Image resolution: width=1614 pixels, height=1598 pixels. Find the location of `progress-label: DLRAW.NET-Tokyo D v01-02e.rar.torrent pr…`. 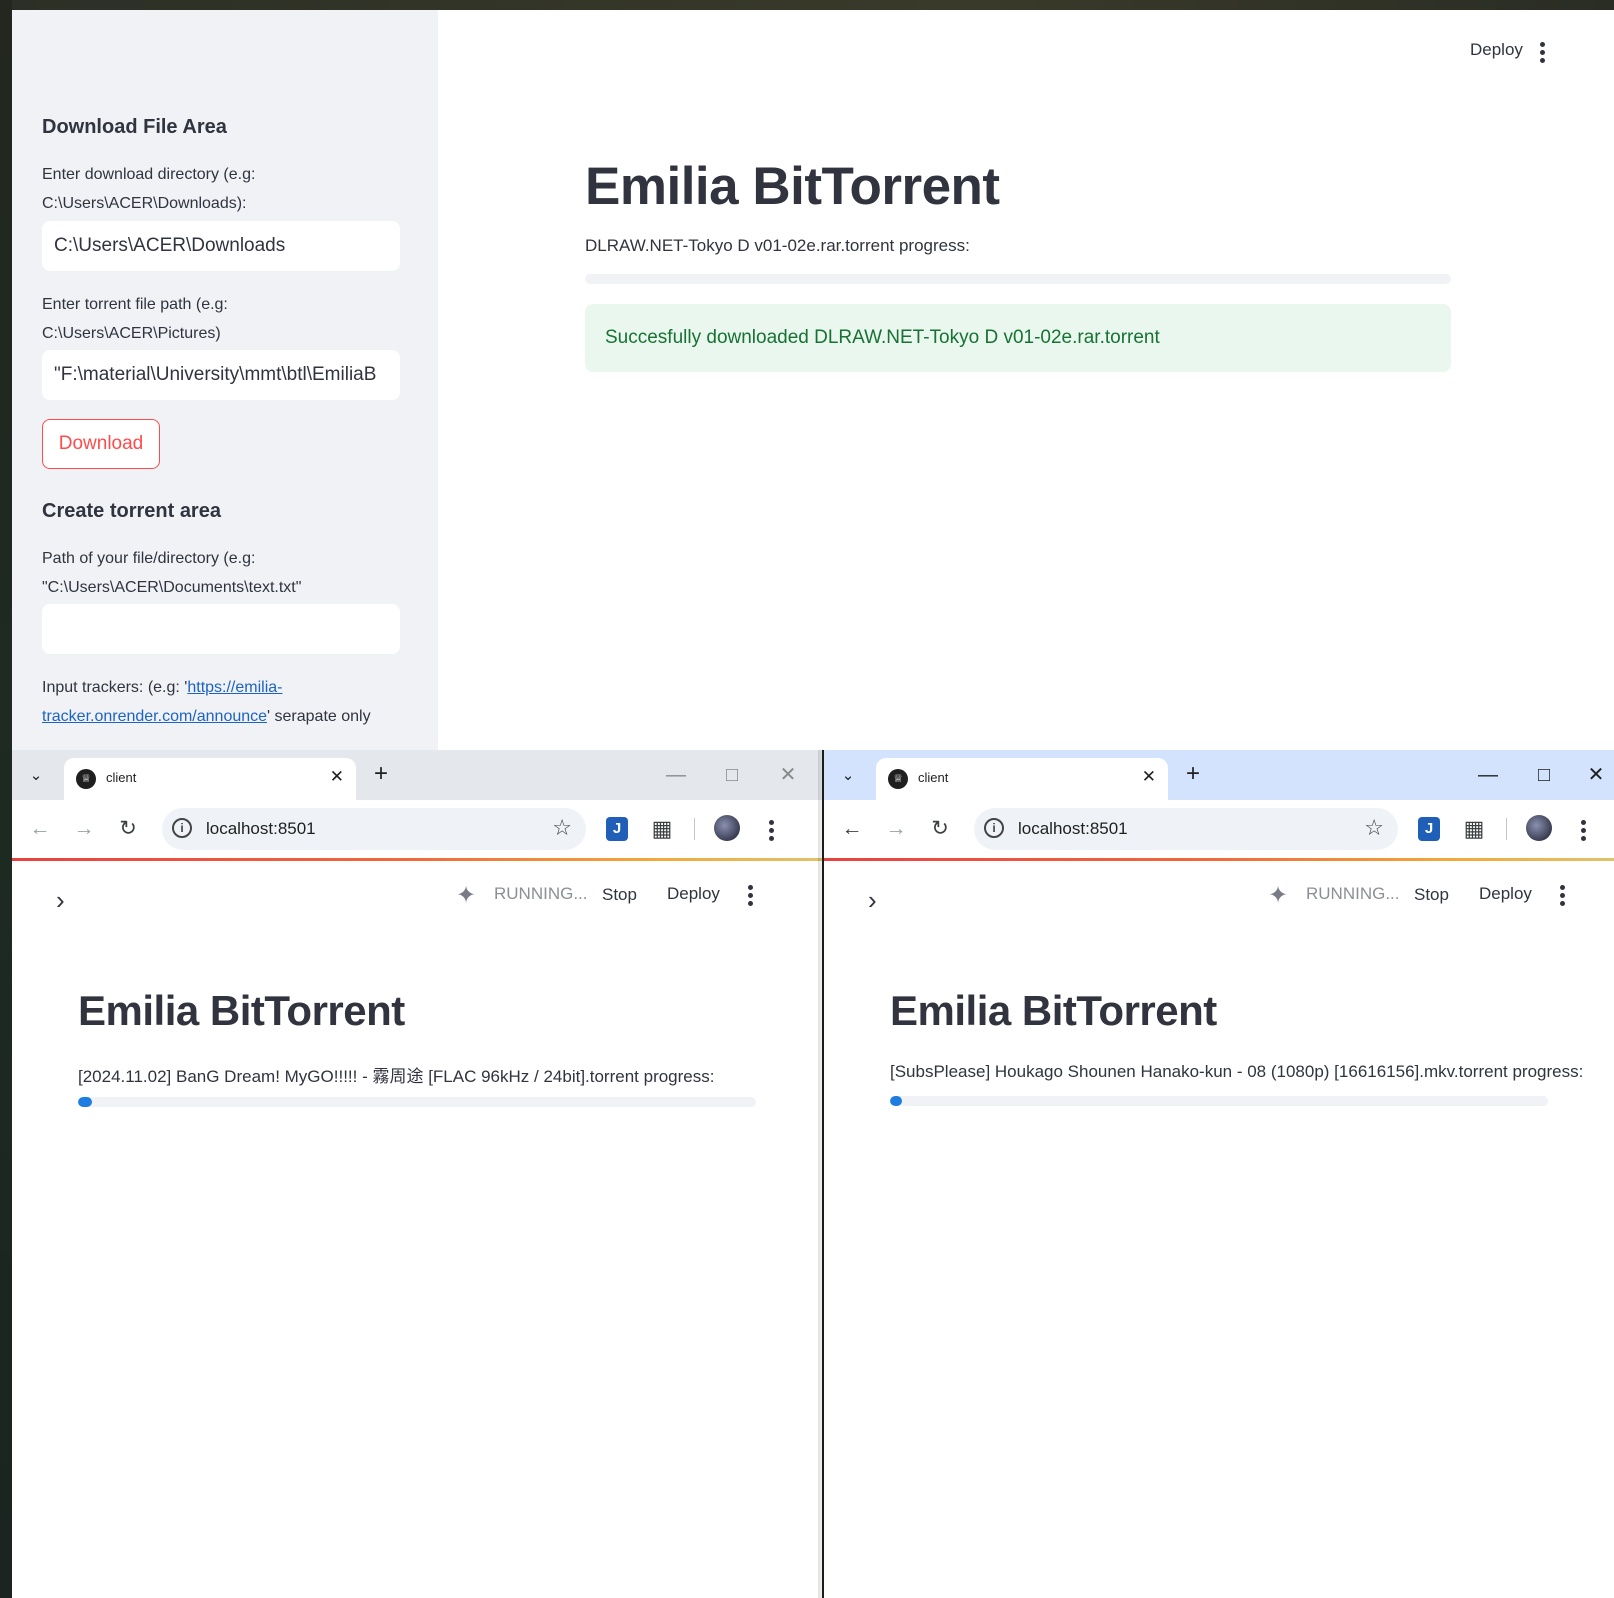

progress-label: DLRAW.NET-Tokyo D v01-02e.rar.torrent pr… is located at coordinates (777, 245).